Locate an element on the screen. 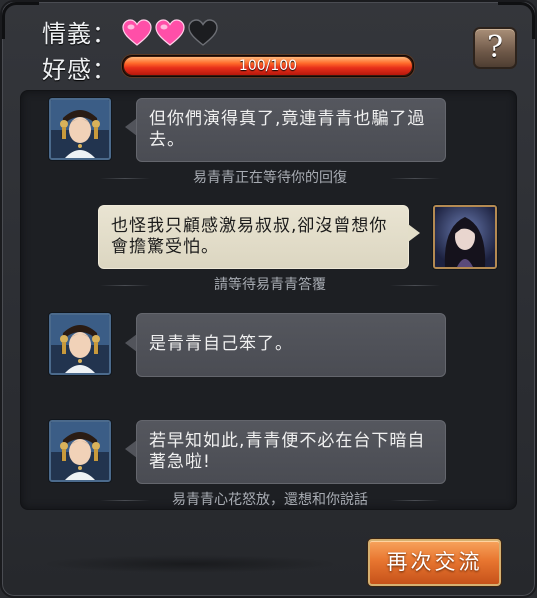 The height and width of the screenshot is (598, 537). help-button: ? is located at coordinates (495, 48).